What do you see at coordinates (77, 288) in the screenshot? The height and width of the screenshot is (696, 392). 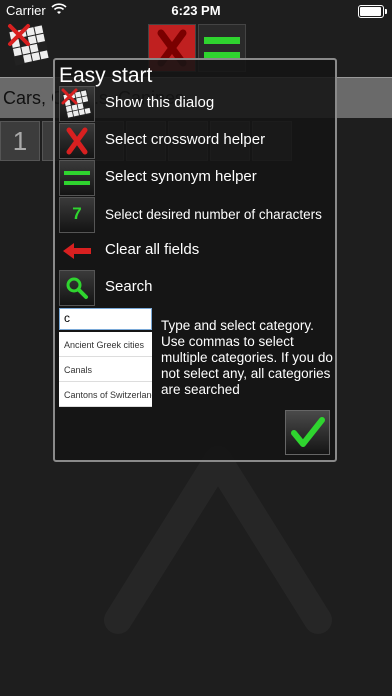 I see `magnifier-icon` at bounding box center [77, 288].